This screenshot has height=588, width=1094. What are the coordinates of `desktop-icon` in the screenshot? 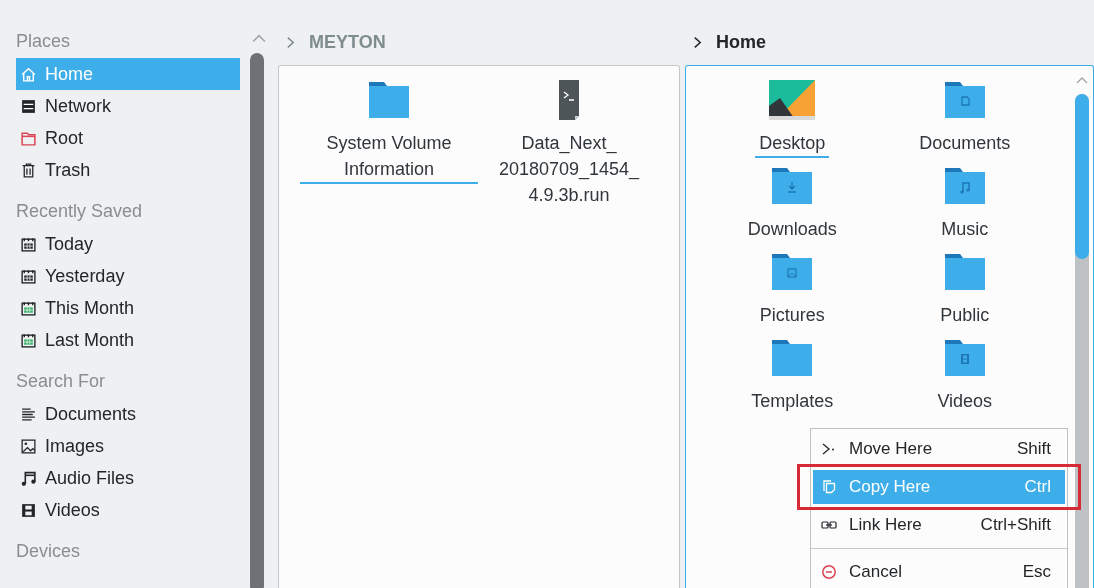 It's located at (792, 100).